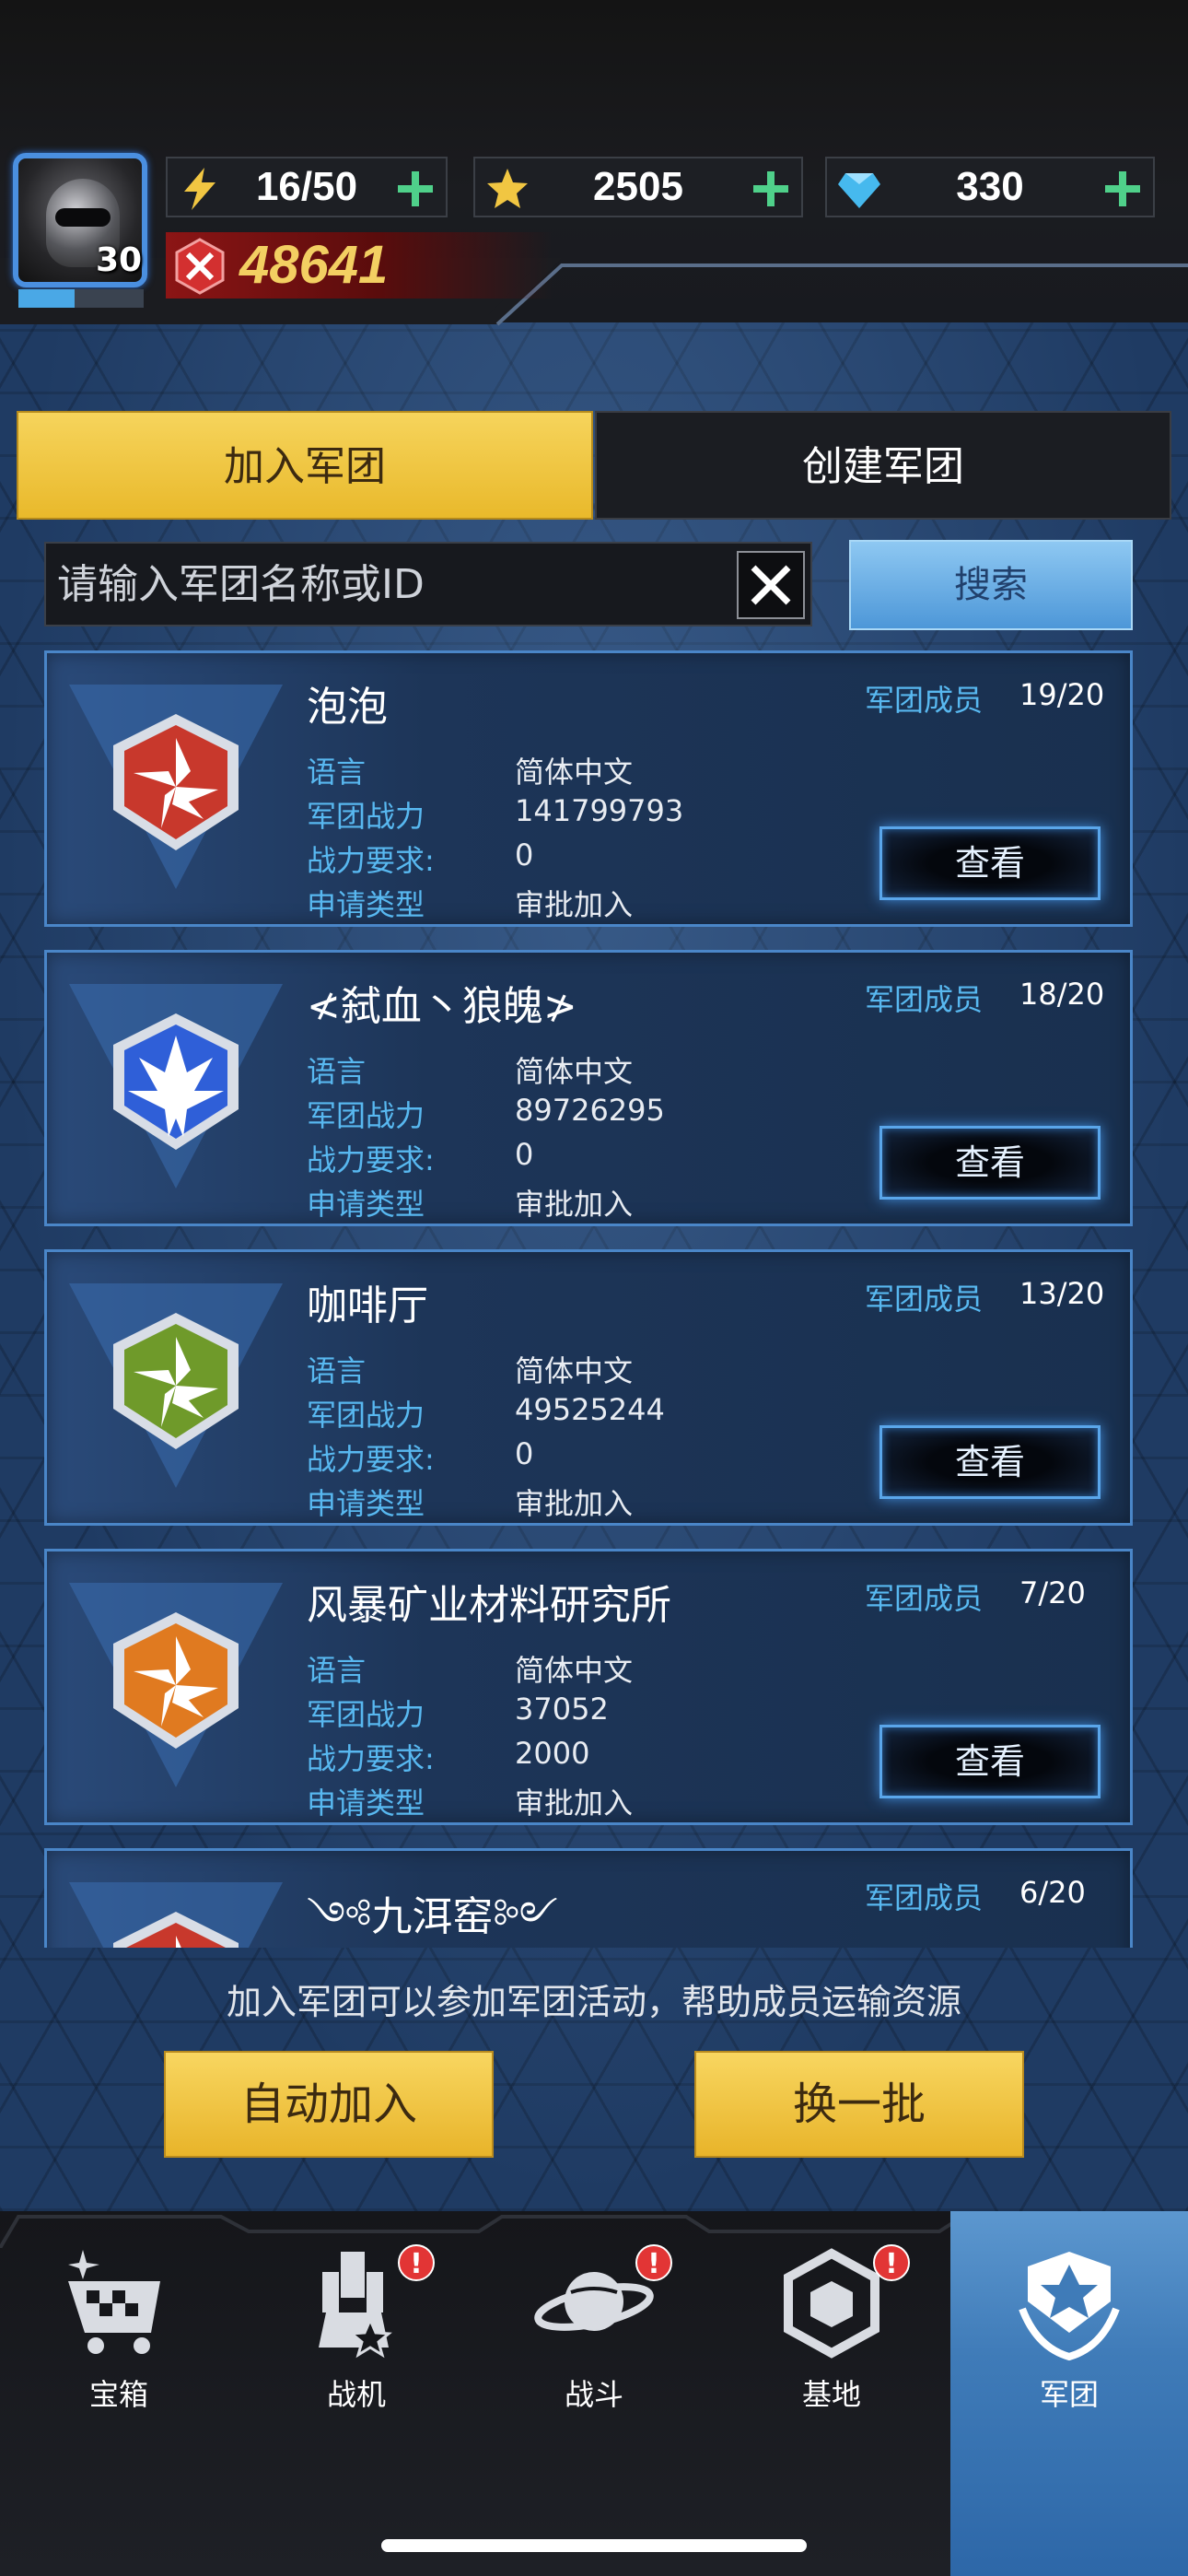 Image resolution: width=1188 pixels, height=2576 pixels. I want to click on diamond-icon, so click(859, 190).